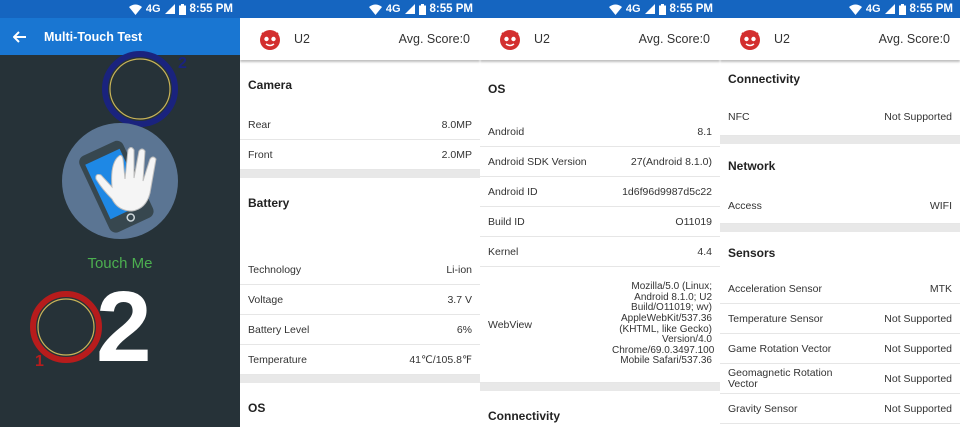 The height and width of the screenshot is (427, 960). I want to click on row-key: WebView, so click(510, 324).